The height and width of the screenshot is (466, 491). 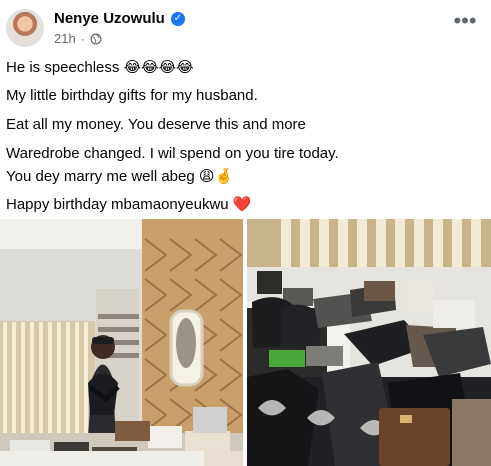 I want to click on post-meta: 21h ·, so click(x=78, y=38).